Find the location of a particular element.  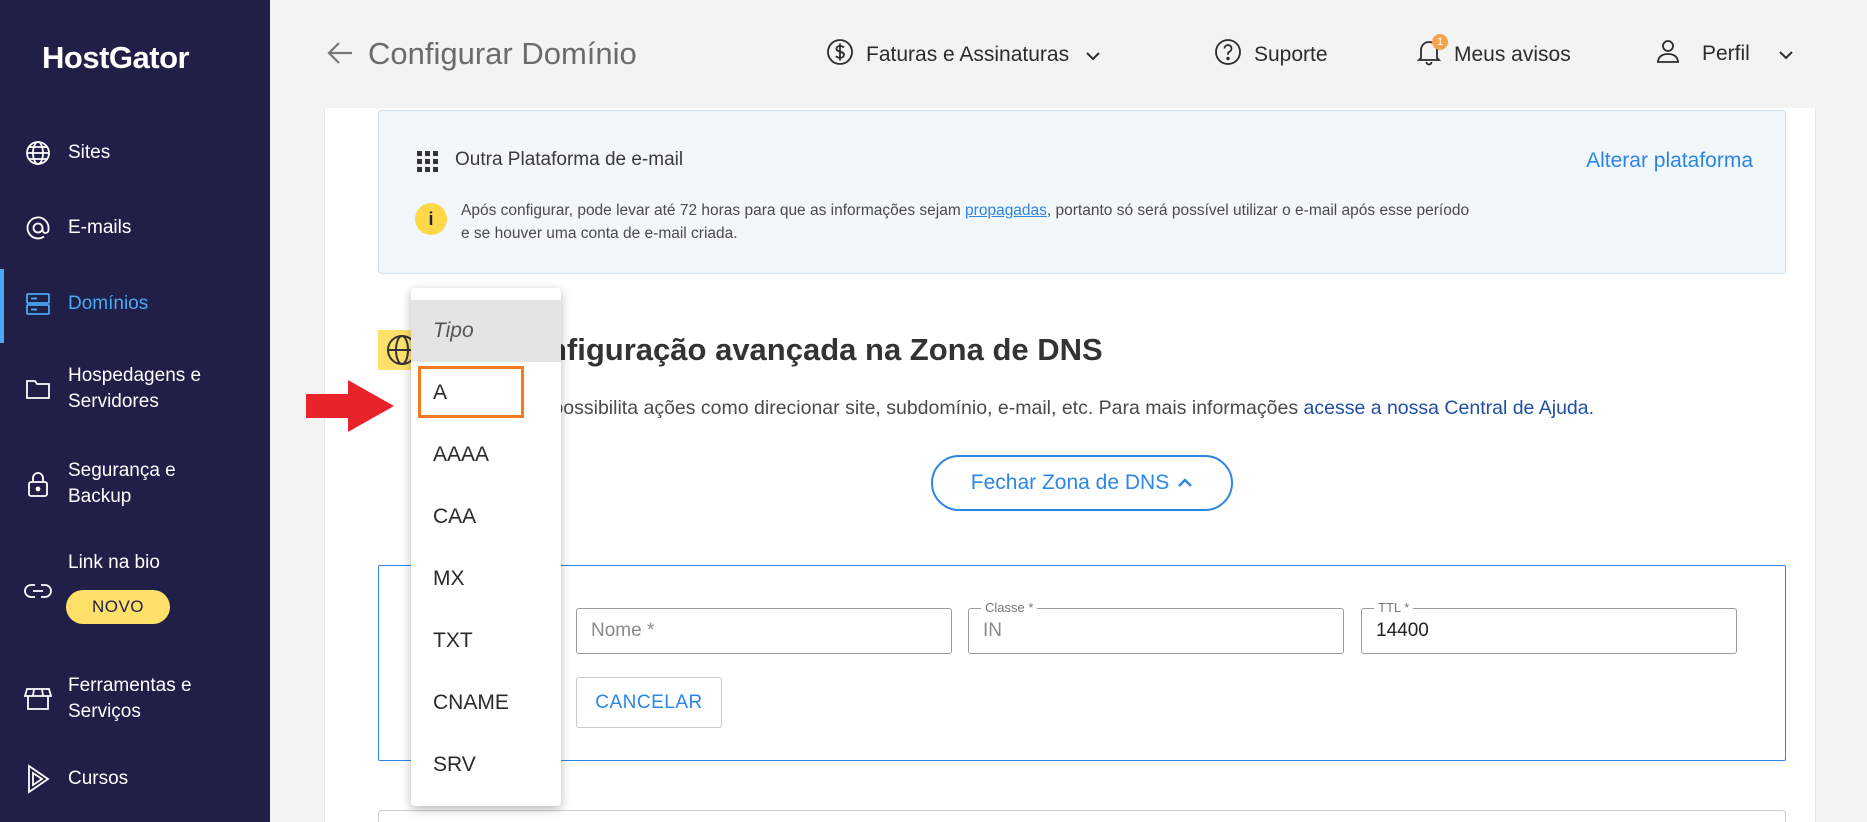

sidebar-item-ferramentas: Ferramentas e Serviços is located at coordinates (135, 699).